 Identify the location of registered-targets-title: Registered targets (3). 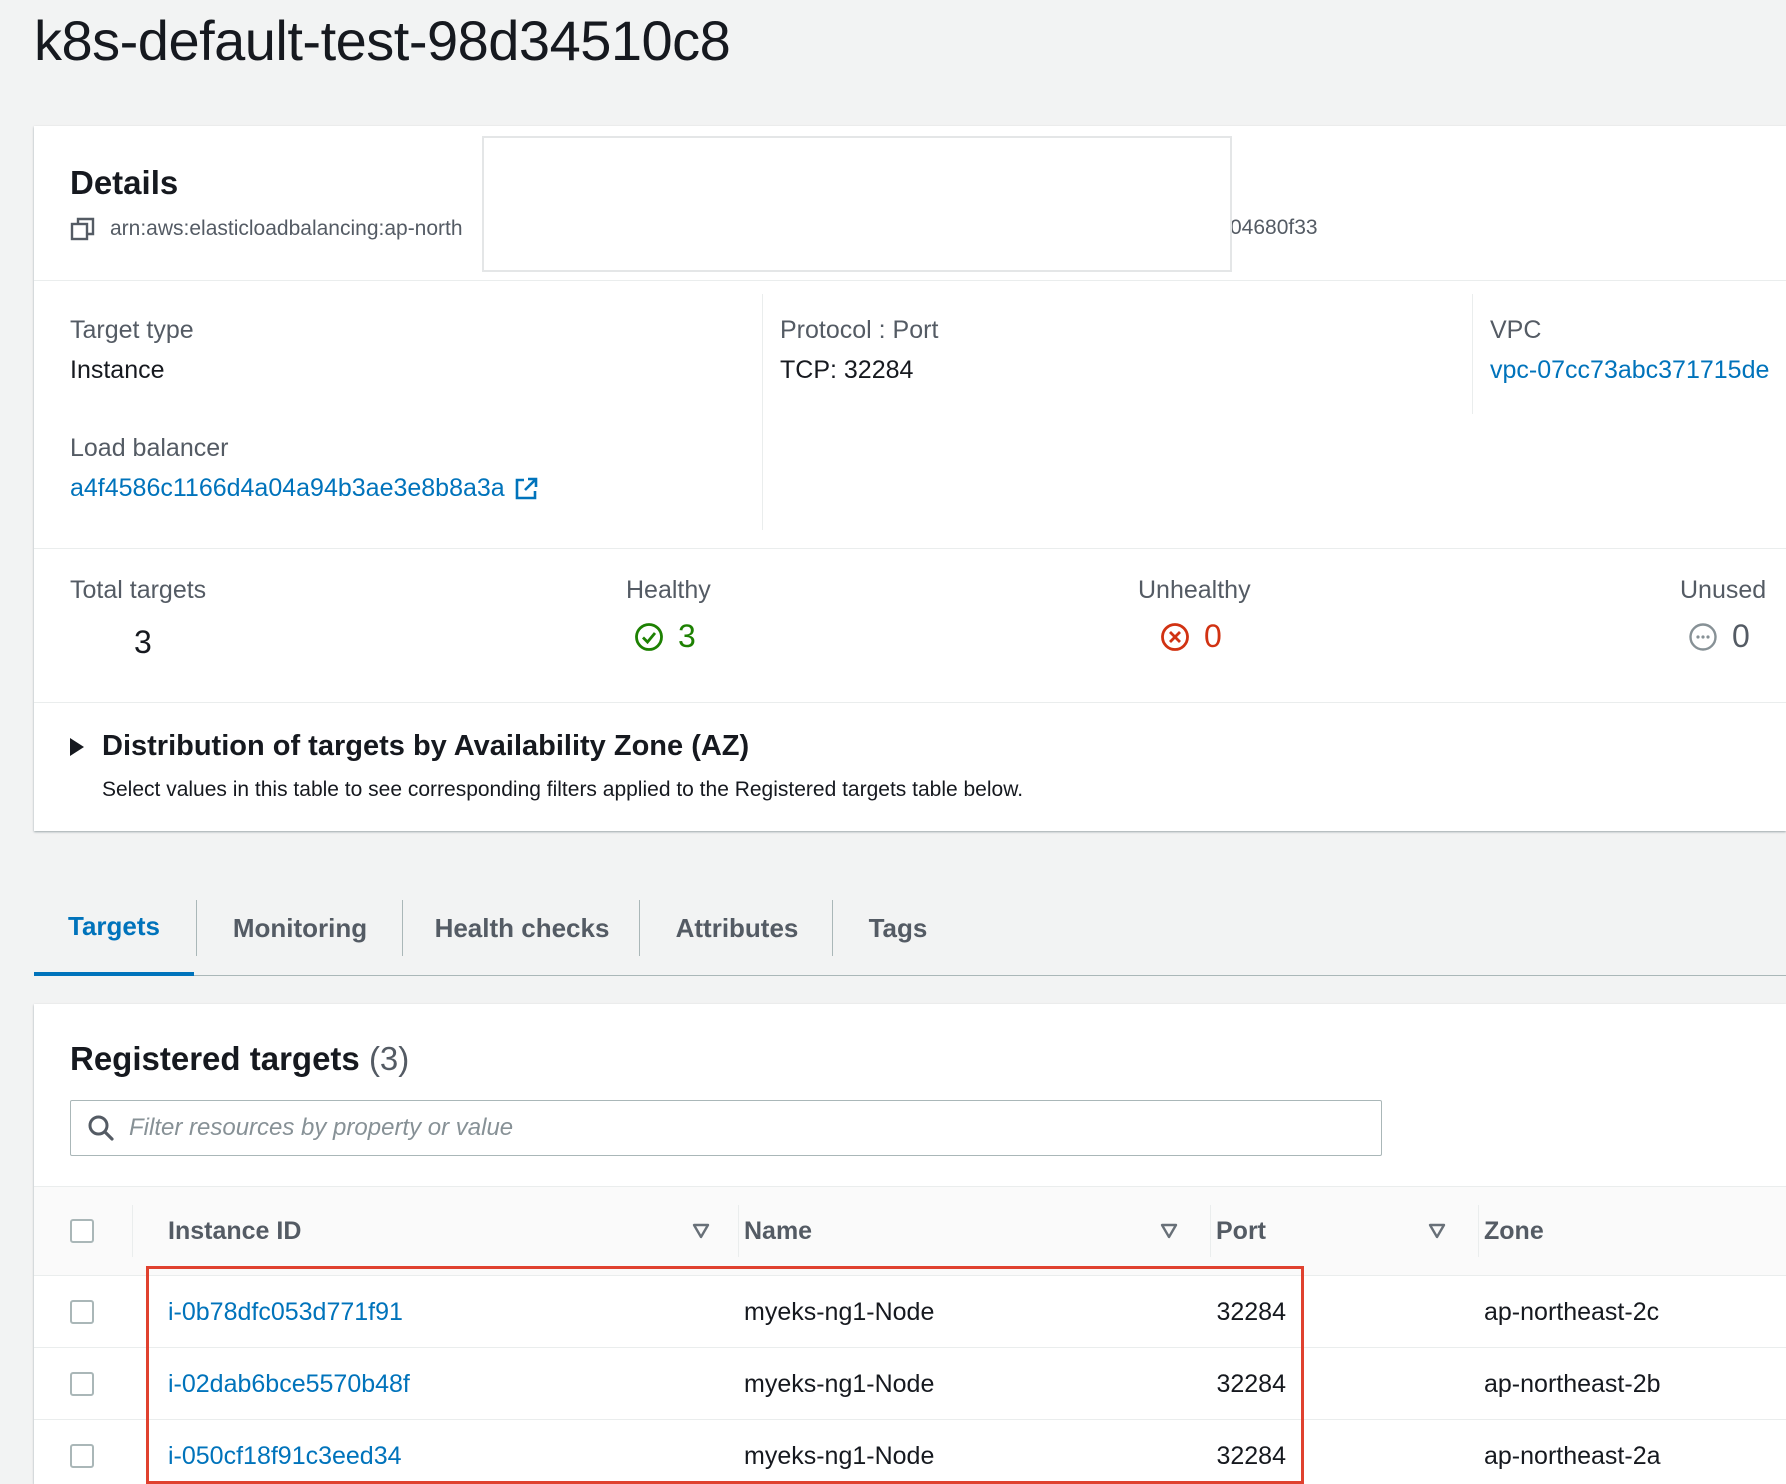
(239, 1059).